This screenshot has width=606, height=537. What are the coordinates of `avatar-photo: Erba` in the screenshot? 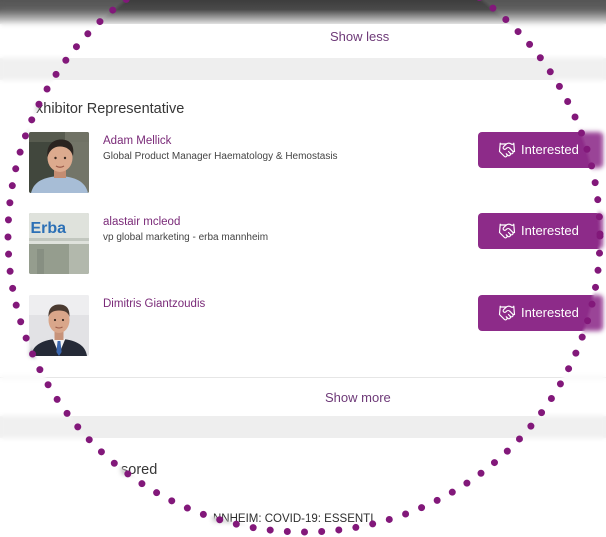 It's located at (59, 243).